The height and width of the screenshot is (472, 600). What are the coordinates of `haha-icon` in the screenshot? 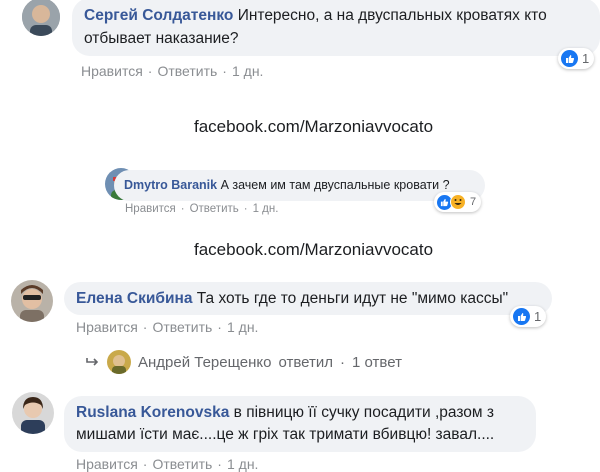 It's located at (458, 202).